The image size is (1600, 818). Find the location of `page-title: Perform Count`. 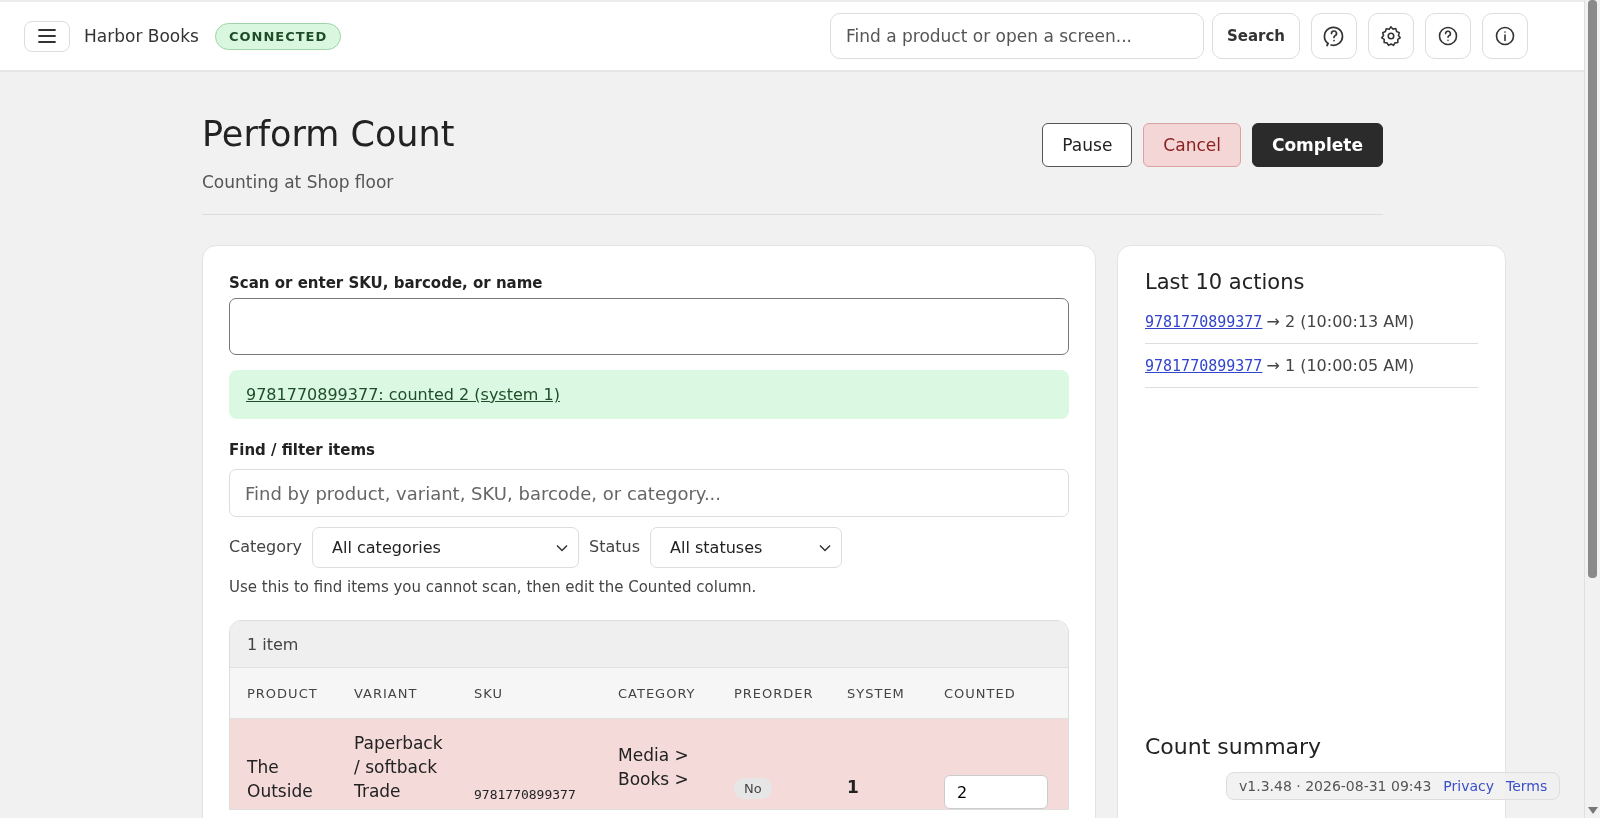

page-title: Perform Count is located at coordinates (328, 134).